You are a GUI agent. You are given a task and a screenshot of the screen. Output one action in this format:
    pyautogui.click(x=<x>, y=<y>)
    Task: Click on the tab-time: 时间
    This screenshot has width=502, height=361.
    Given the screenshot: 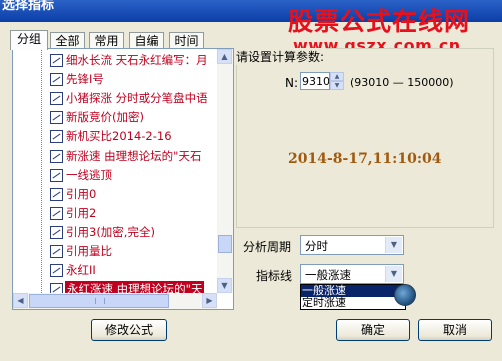 What is the action you would take?
    pyautogui.click(x=186, y=40)
    